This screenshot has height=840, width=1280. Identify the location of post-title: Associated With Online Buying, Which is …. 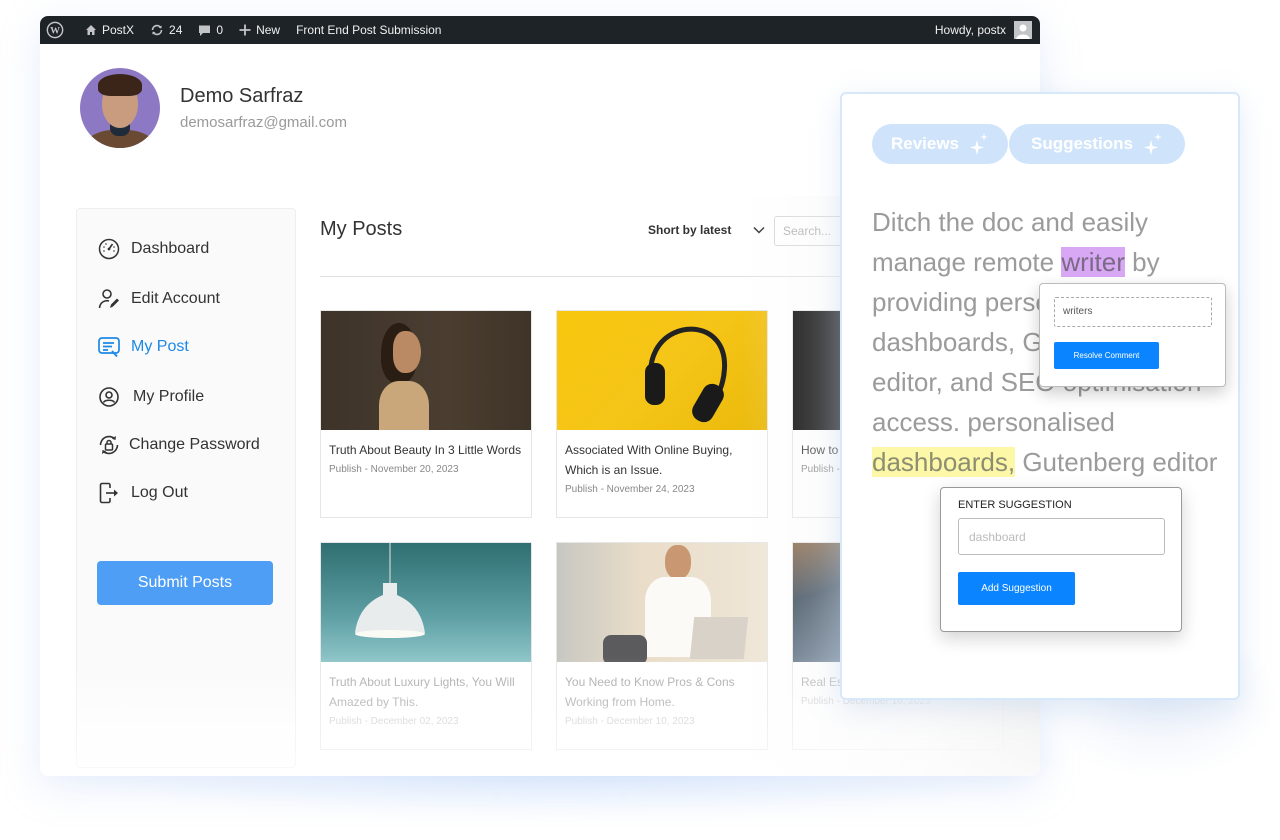
(662, 455).